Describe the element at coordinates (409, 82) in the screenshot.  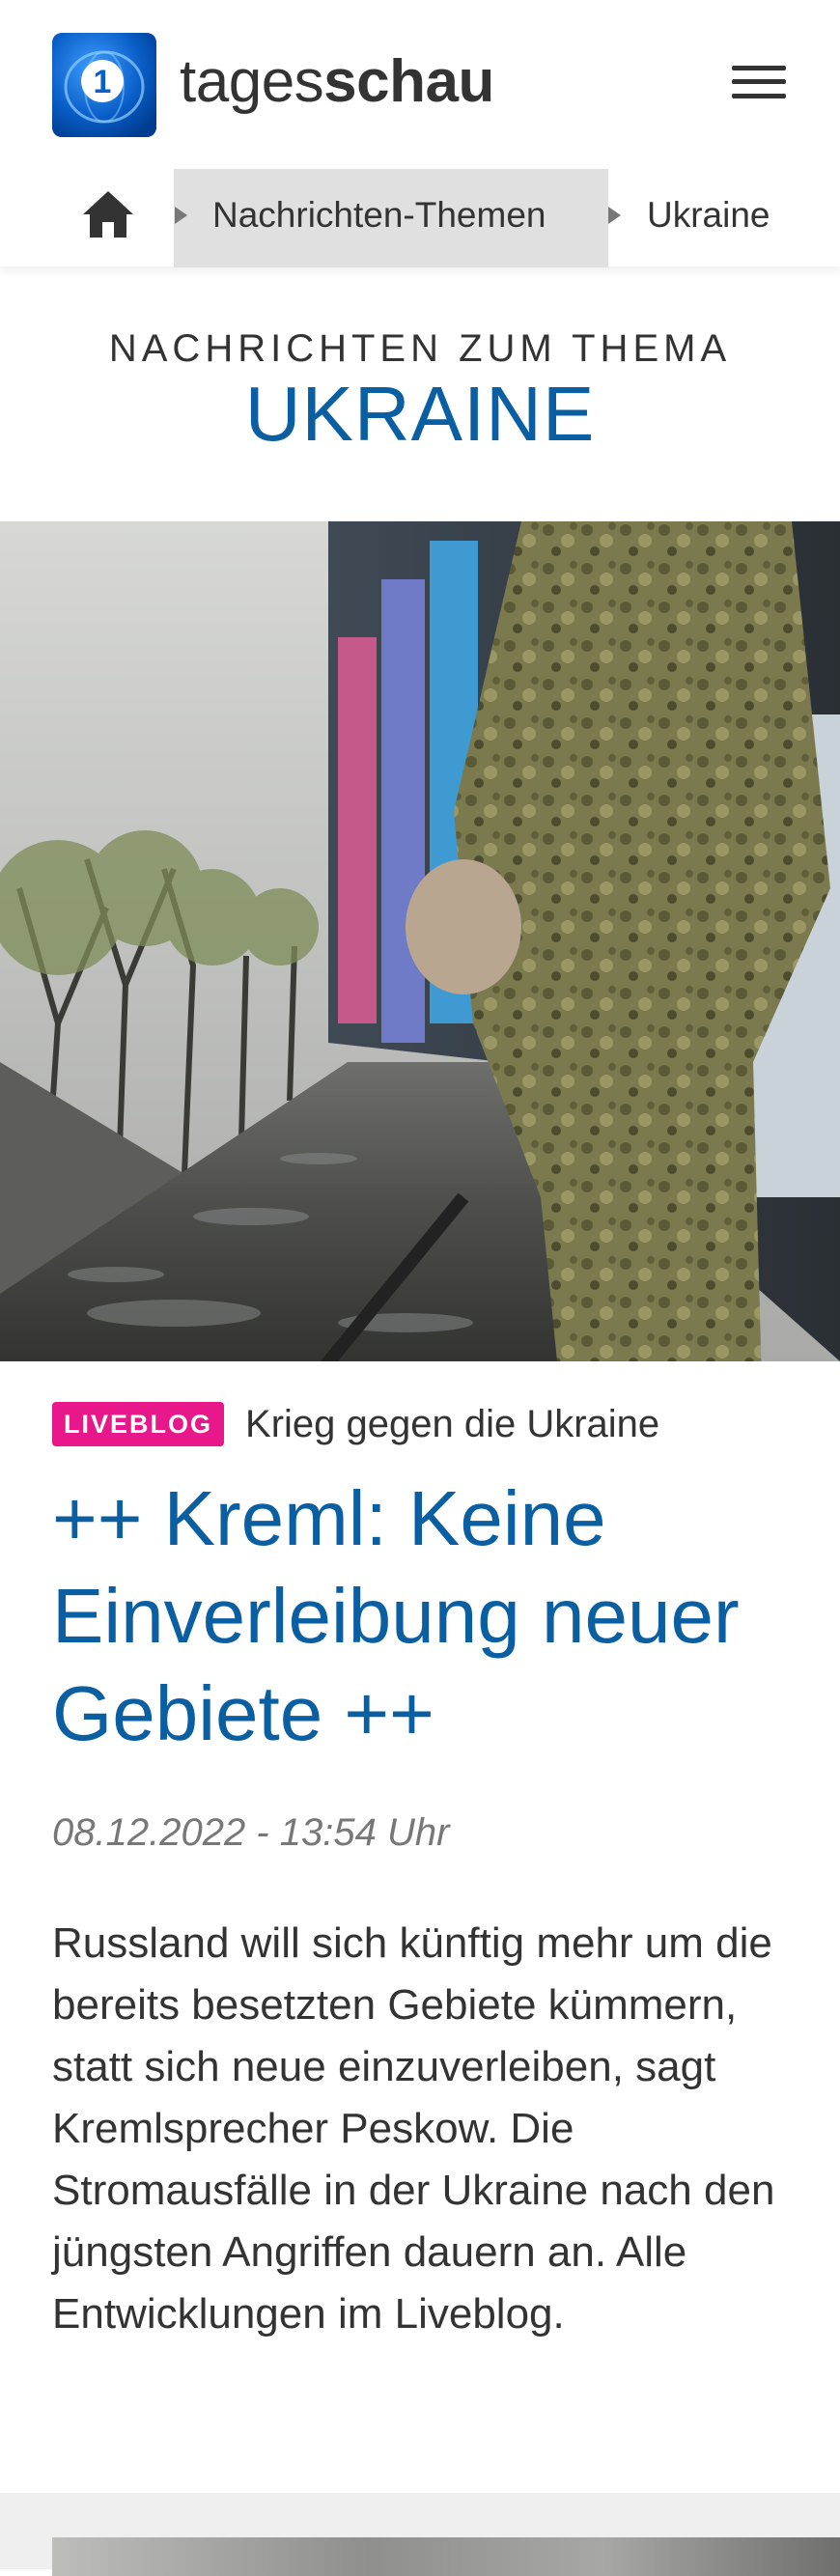
I see `brand-bold: schau` at that location.